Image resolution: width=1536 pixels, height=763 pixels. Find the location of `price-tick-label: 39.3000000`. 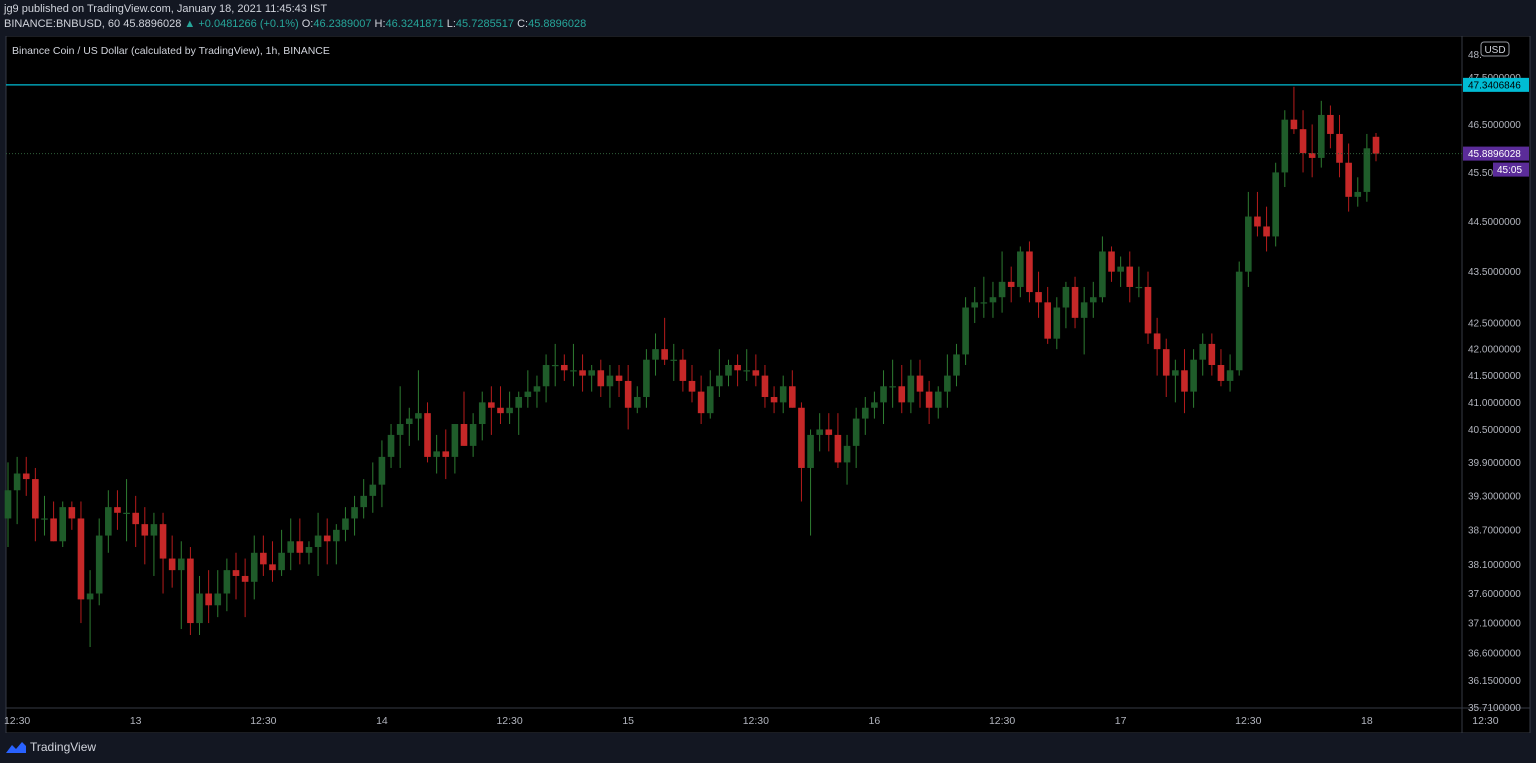

price-tick-label: 39.3000000 is located at coordinates (1494, 496).